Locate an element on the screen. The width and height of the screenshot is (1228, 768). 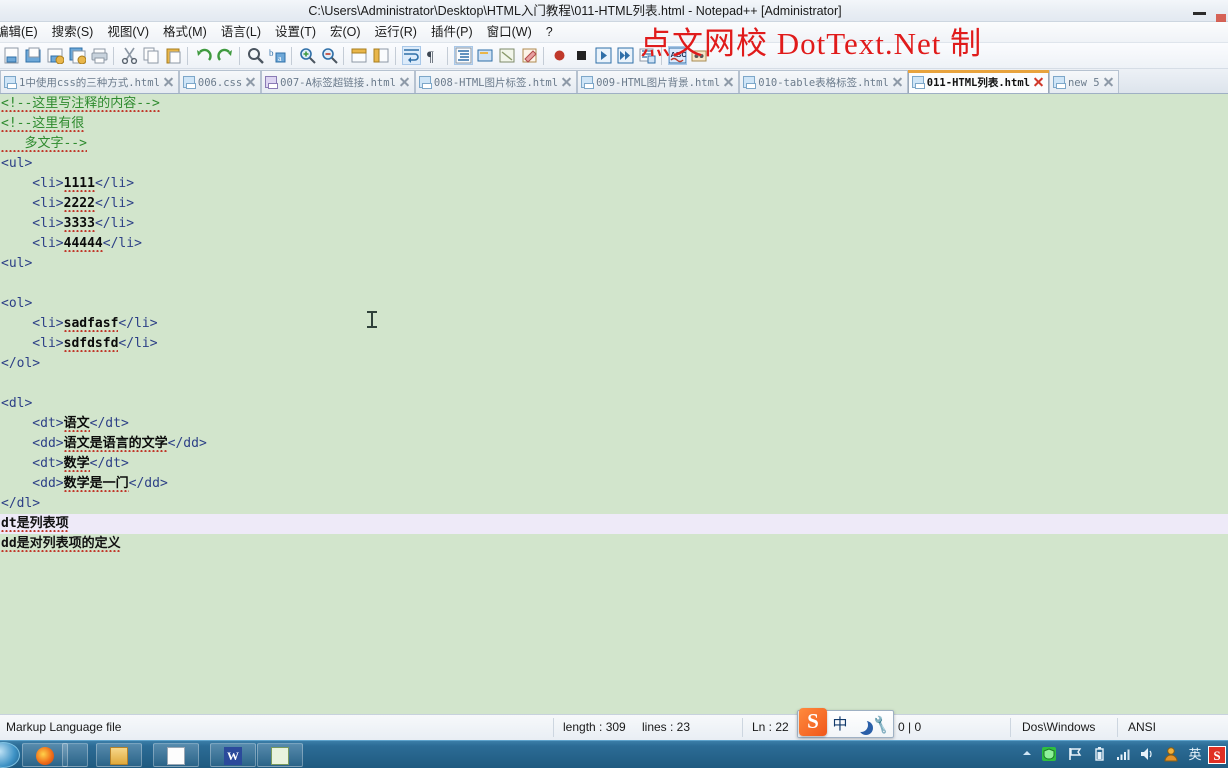
menu-item-5: 设置(T) is located at coordinates (295, 32).